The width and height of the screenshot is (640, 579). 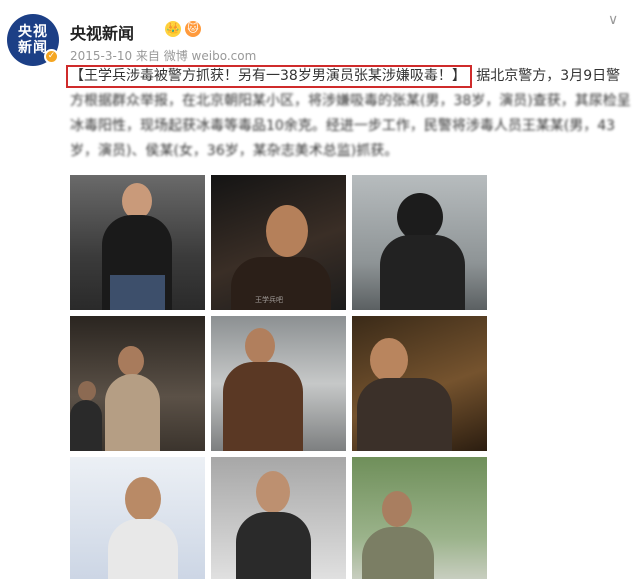 What do you see at coordinates (269, 300) in the screenshot?
I see `photo-watermark: 王学兵吧` at bounding box center [269, 300].